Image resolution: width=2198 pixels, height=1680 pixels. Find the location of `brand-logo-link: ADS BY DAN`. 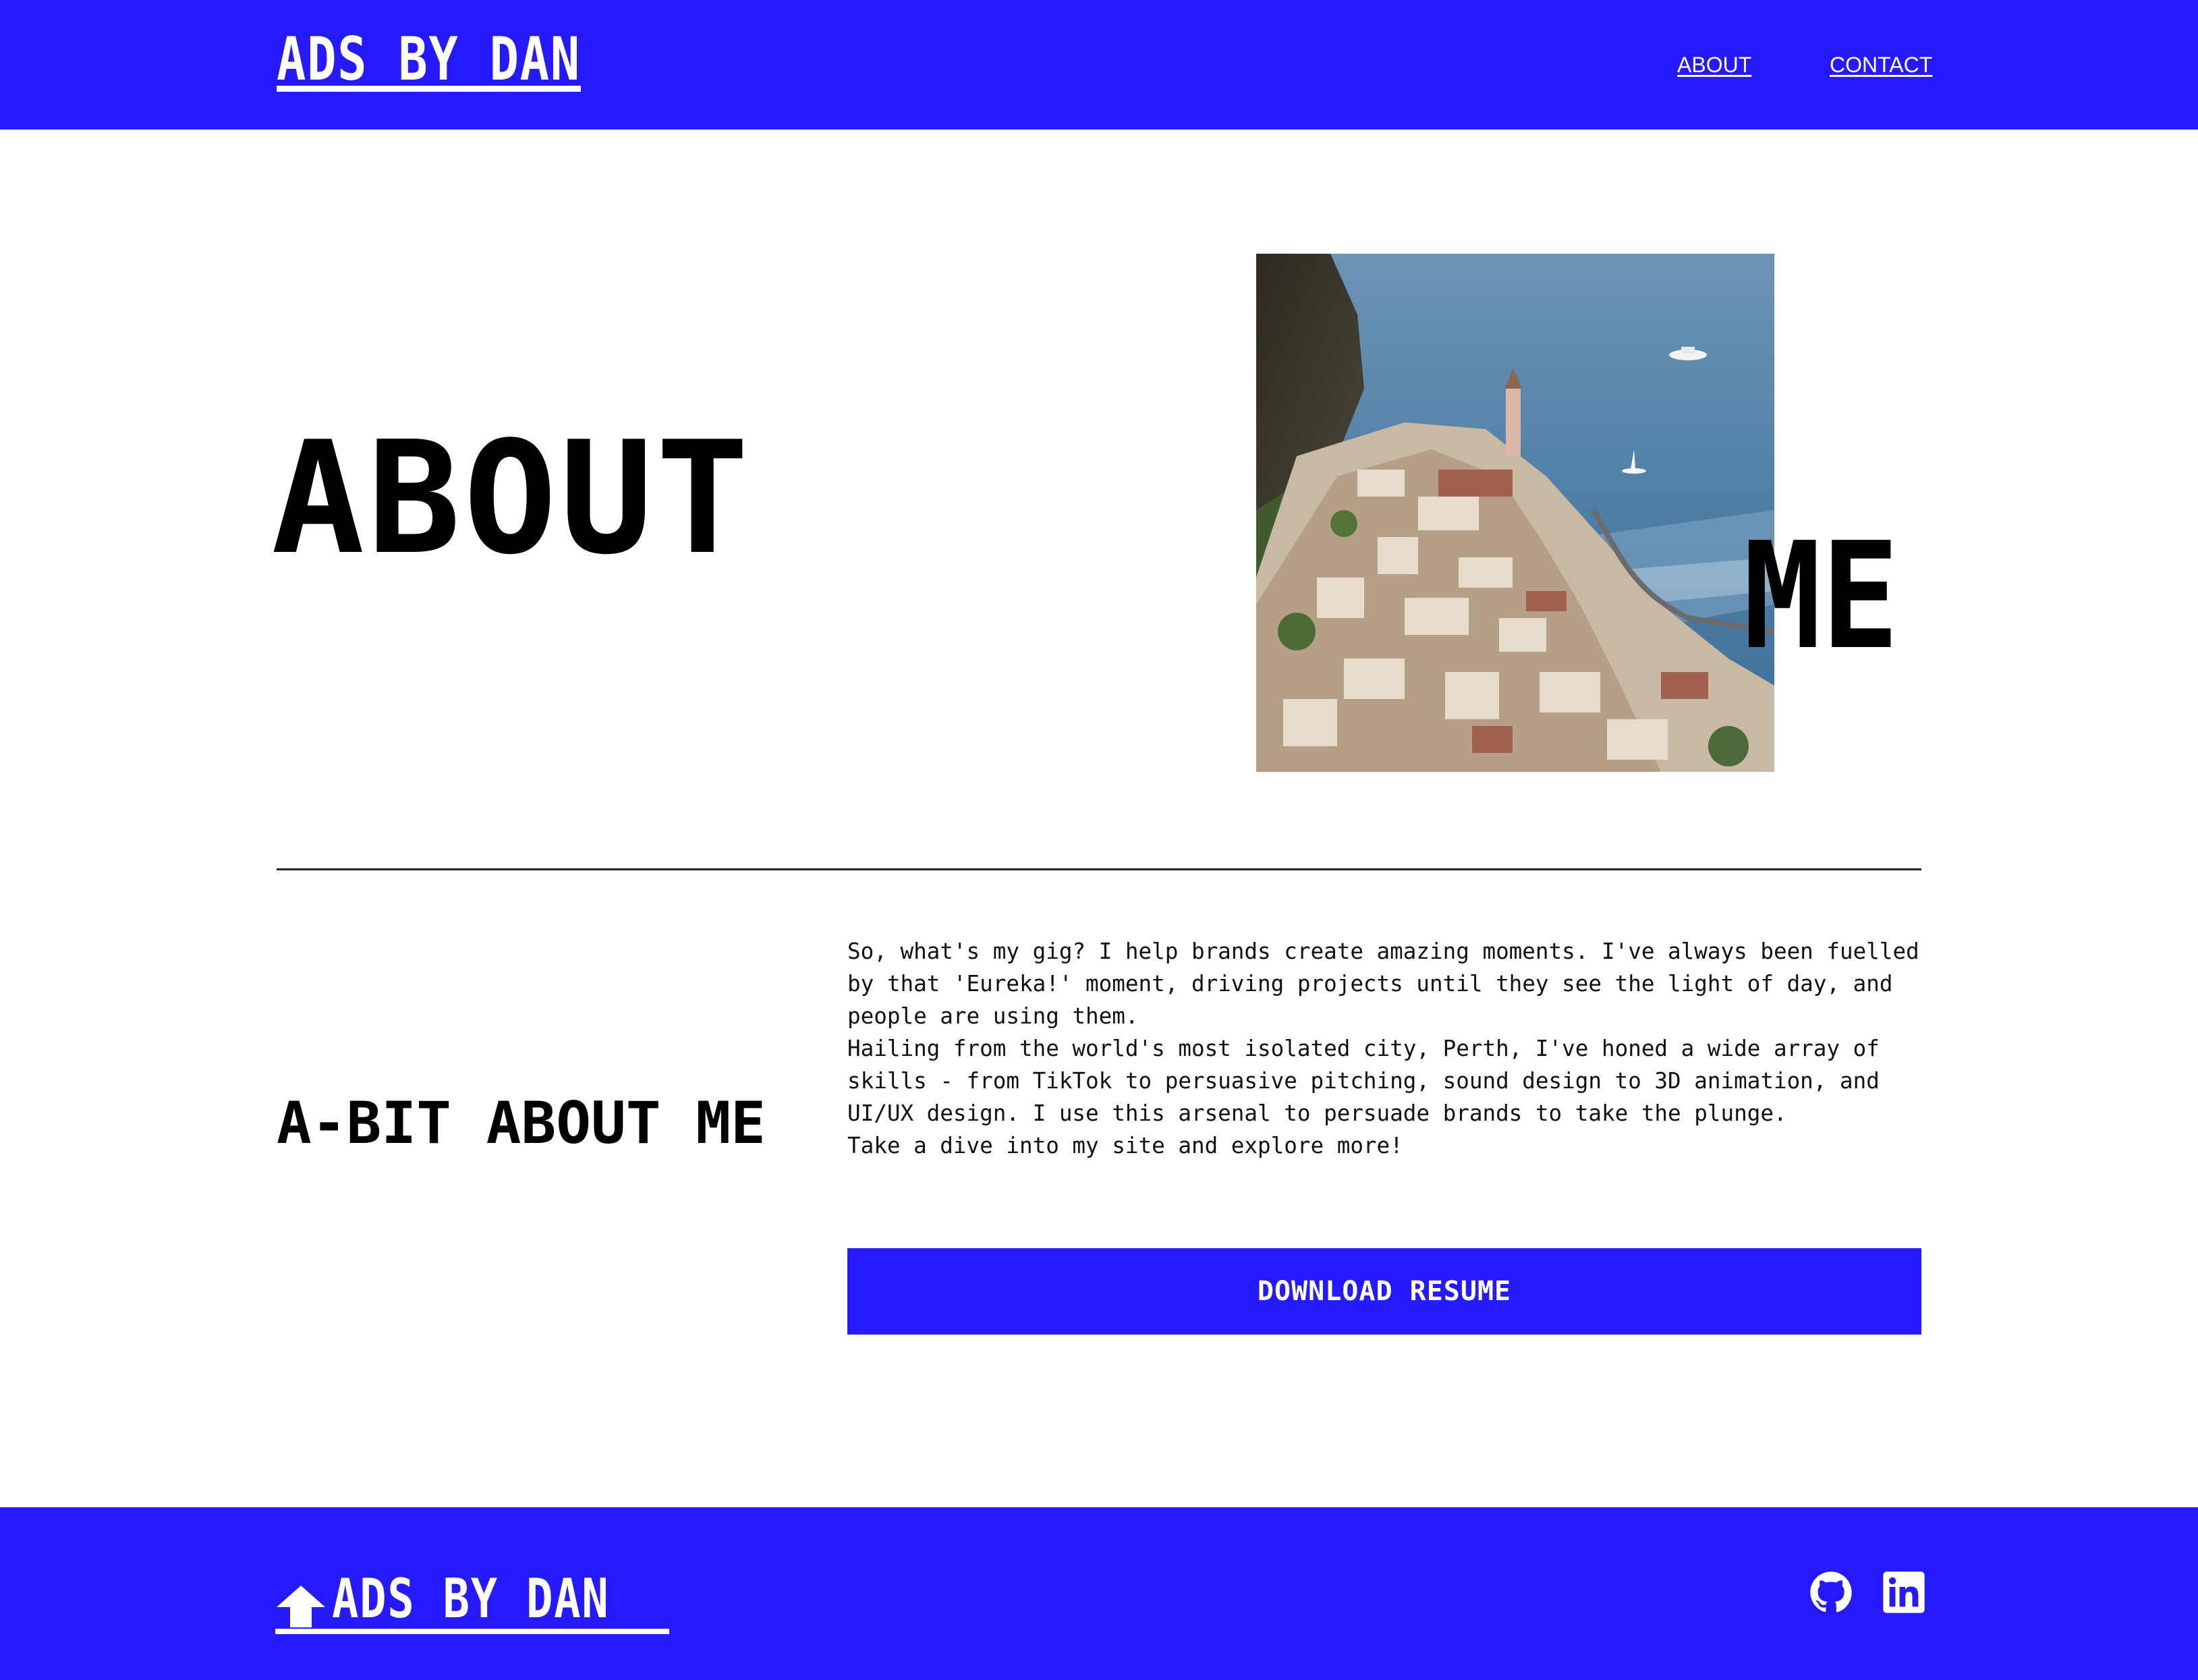

brand-logo-link: ADS BY DAN is located at coordinates (429, 59).